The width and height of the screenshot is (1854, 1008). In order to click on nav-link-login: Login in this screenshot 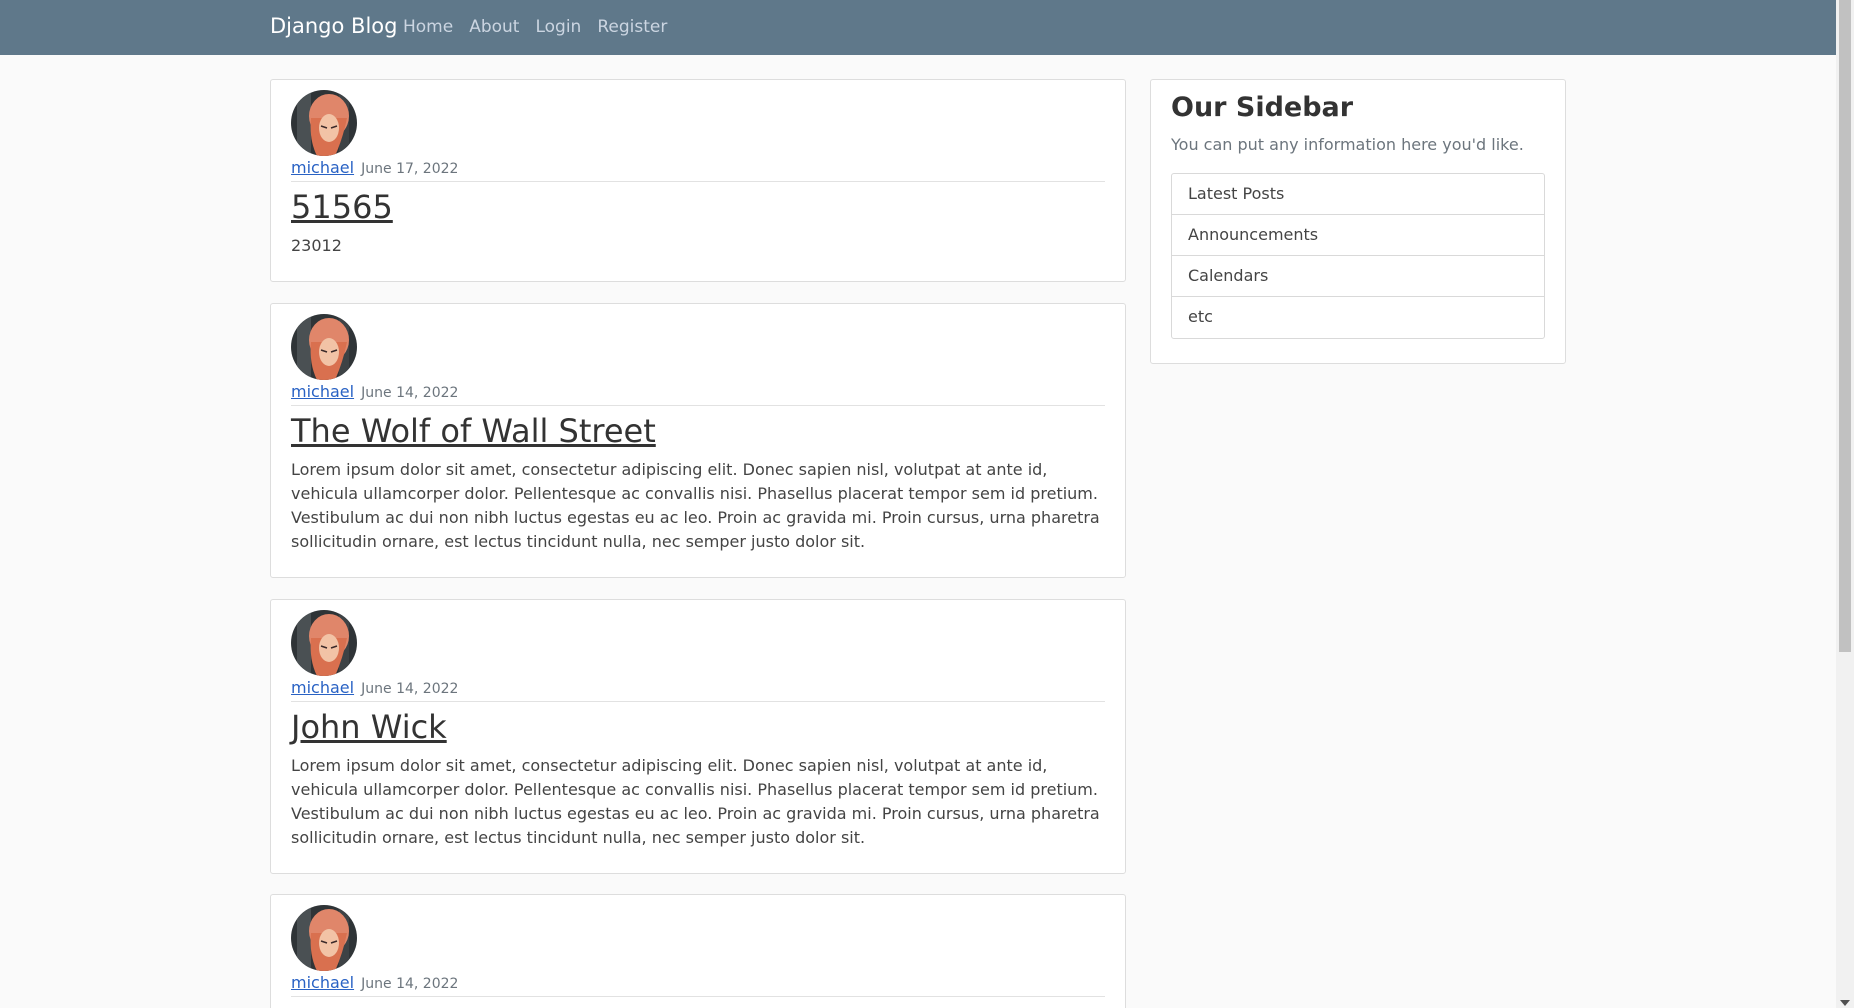, I will do `click(558, 27)`.